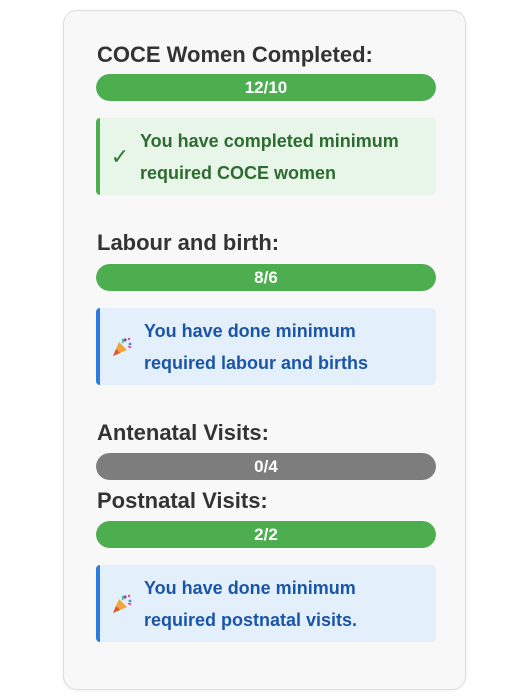  Describe the element at coordinates (120, 156) in the screenshot. I see `checkmark-icon: ✓` at that location.